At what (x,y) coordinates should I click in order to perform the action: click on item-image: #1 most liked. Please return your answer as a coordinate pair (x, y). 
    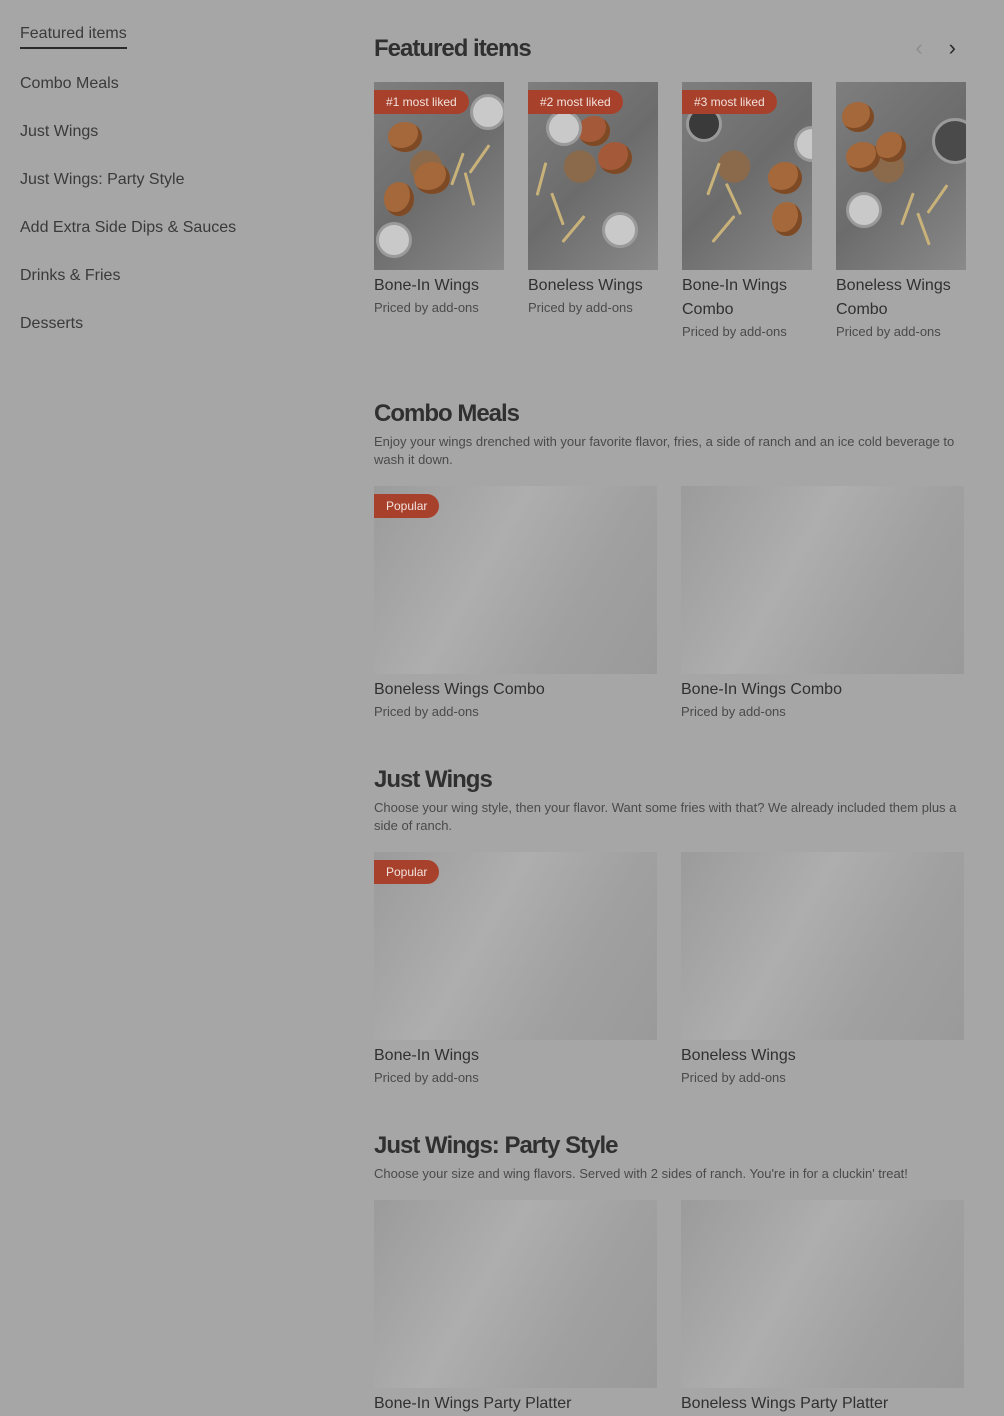
    Looking at the image, I should click on (439, 176).